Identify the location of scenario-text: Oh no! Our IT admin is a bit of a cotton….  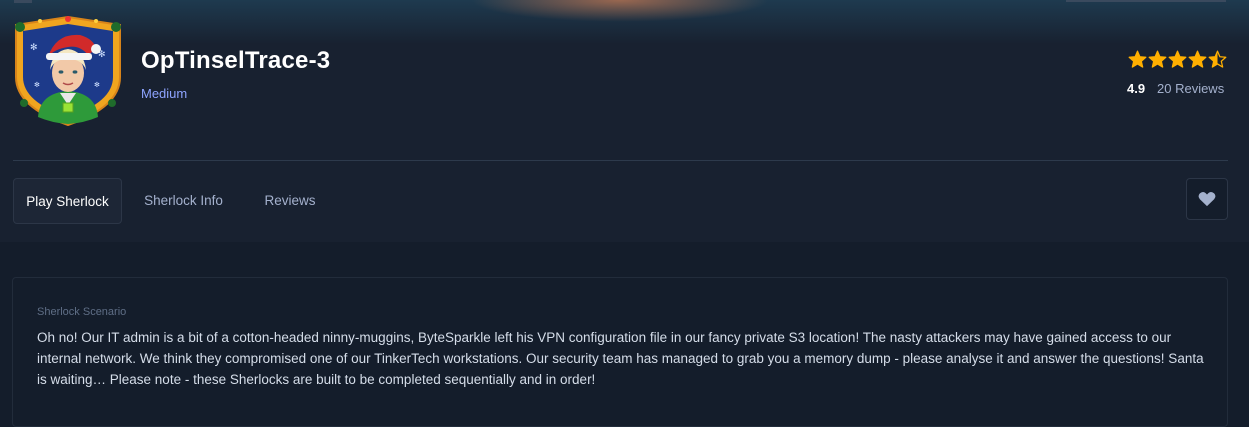
(620, 358).